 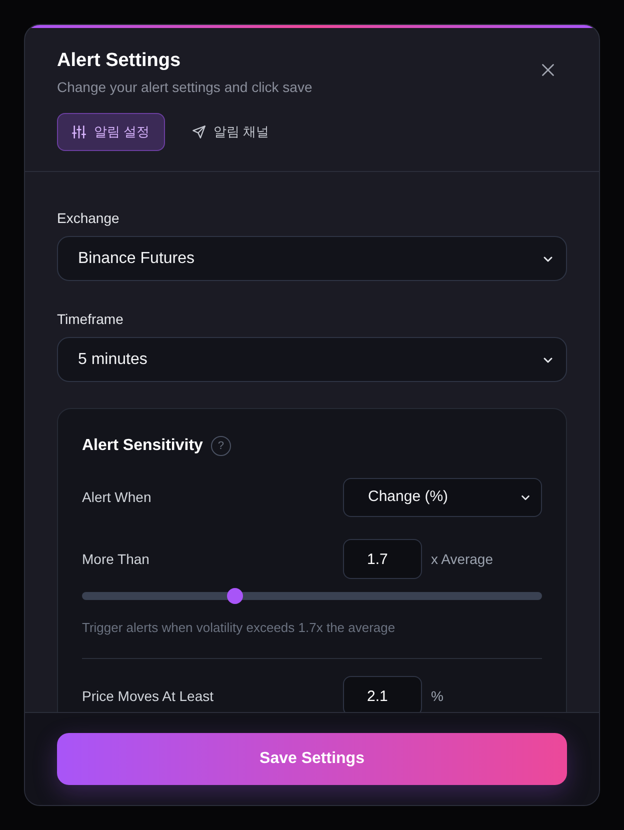 What do you see at coordinates (312, 359) in the screenshot?
I see `dropdown: 5 minutes` at bounding box center [312, 359].